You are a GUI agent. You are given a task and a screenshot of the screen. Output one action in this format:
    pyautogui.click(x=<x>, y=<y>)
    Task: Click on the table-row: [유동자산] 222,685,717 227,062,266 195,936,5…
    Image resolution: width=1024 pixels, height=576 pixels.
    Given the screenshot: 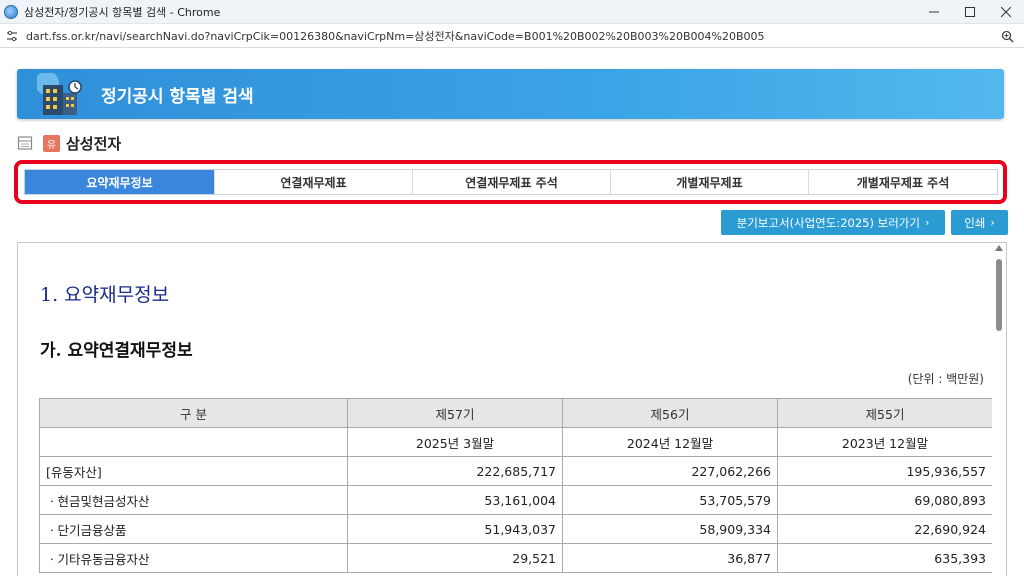 What is the action you would take?
    pyautogui.click(x=516, y=471)
    